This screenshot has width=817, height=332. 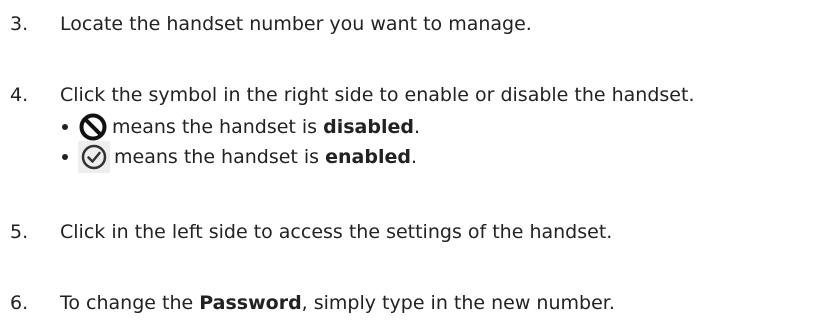 I want to click on enabled-icon, so click(x=94, y=157).